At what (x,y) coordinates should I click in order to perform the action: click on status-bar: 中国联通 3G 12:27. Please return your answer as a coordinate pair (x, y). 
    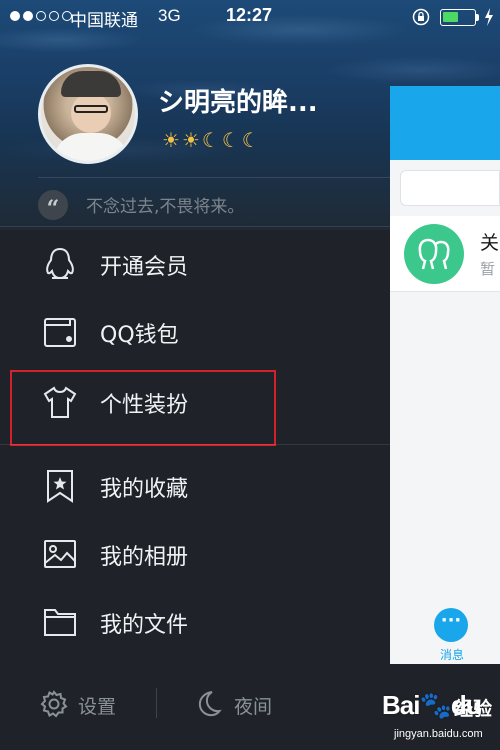
    Looking at the image, I should click on (250, 17).